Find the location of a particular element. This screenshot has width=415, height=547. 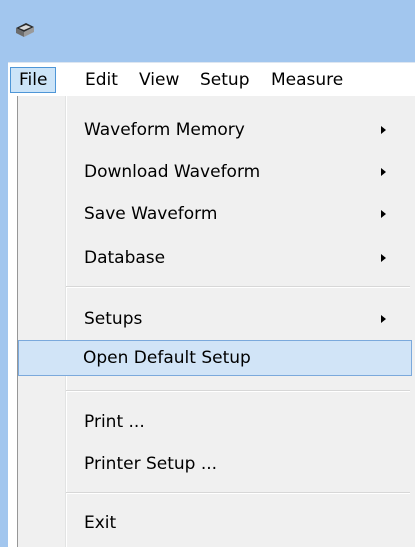

title-bar is located at coordinates (207, 31).